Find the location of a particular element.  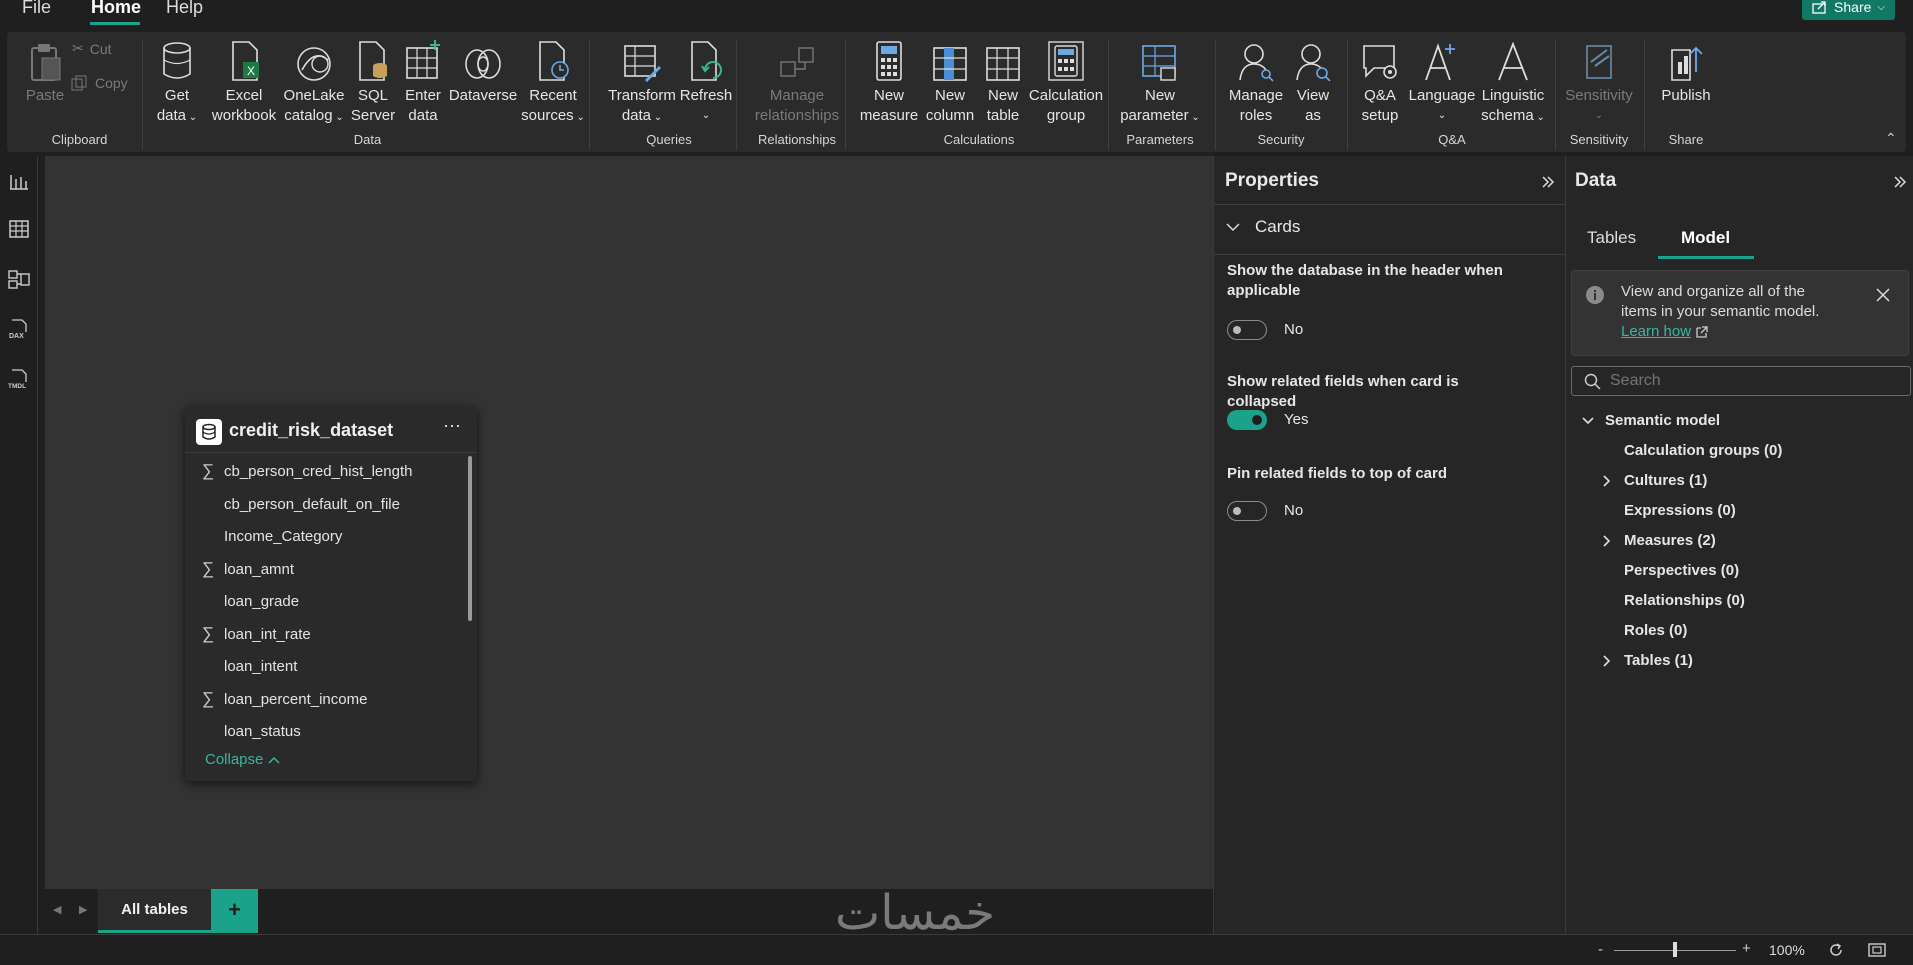

calculation-group-button: Calculation group is located at coordinates (1066, 83).